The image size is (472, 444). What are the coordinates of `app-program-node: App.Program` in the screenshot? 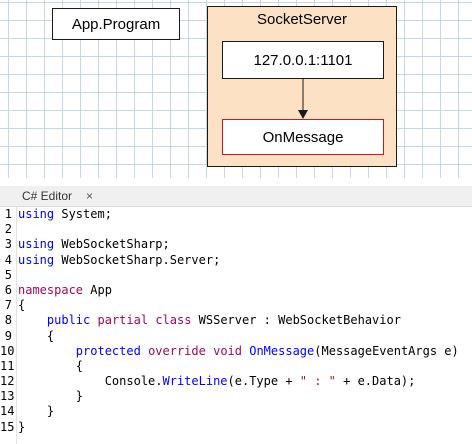 It's located at (116, 24).